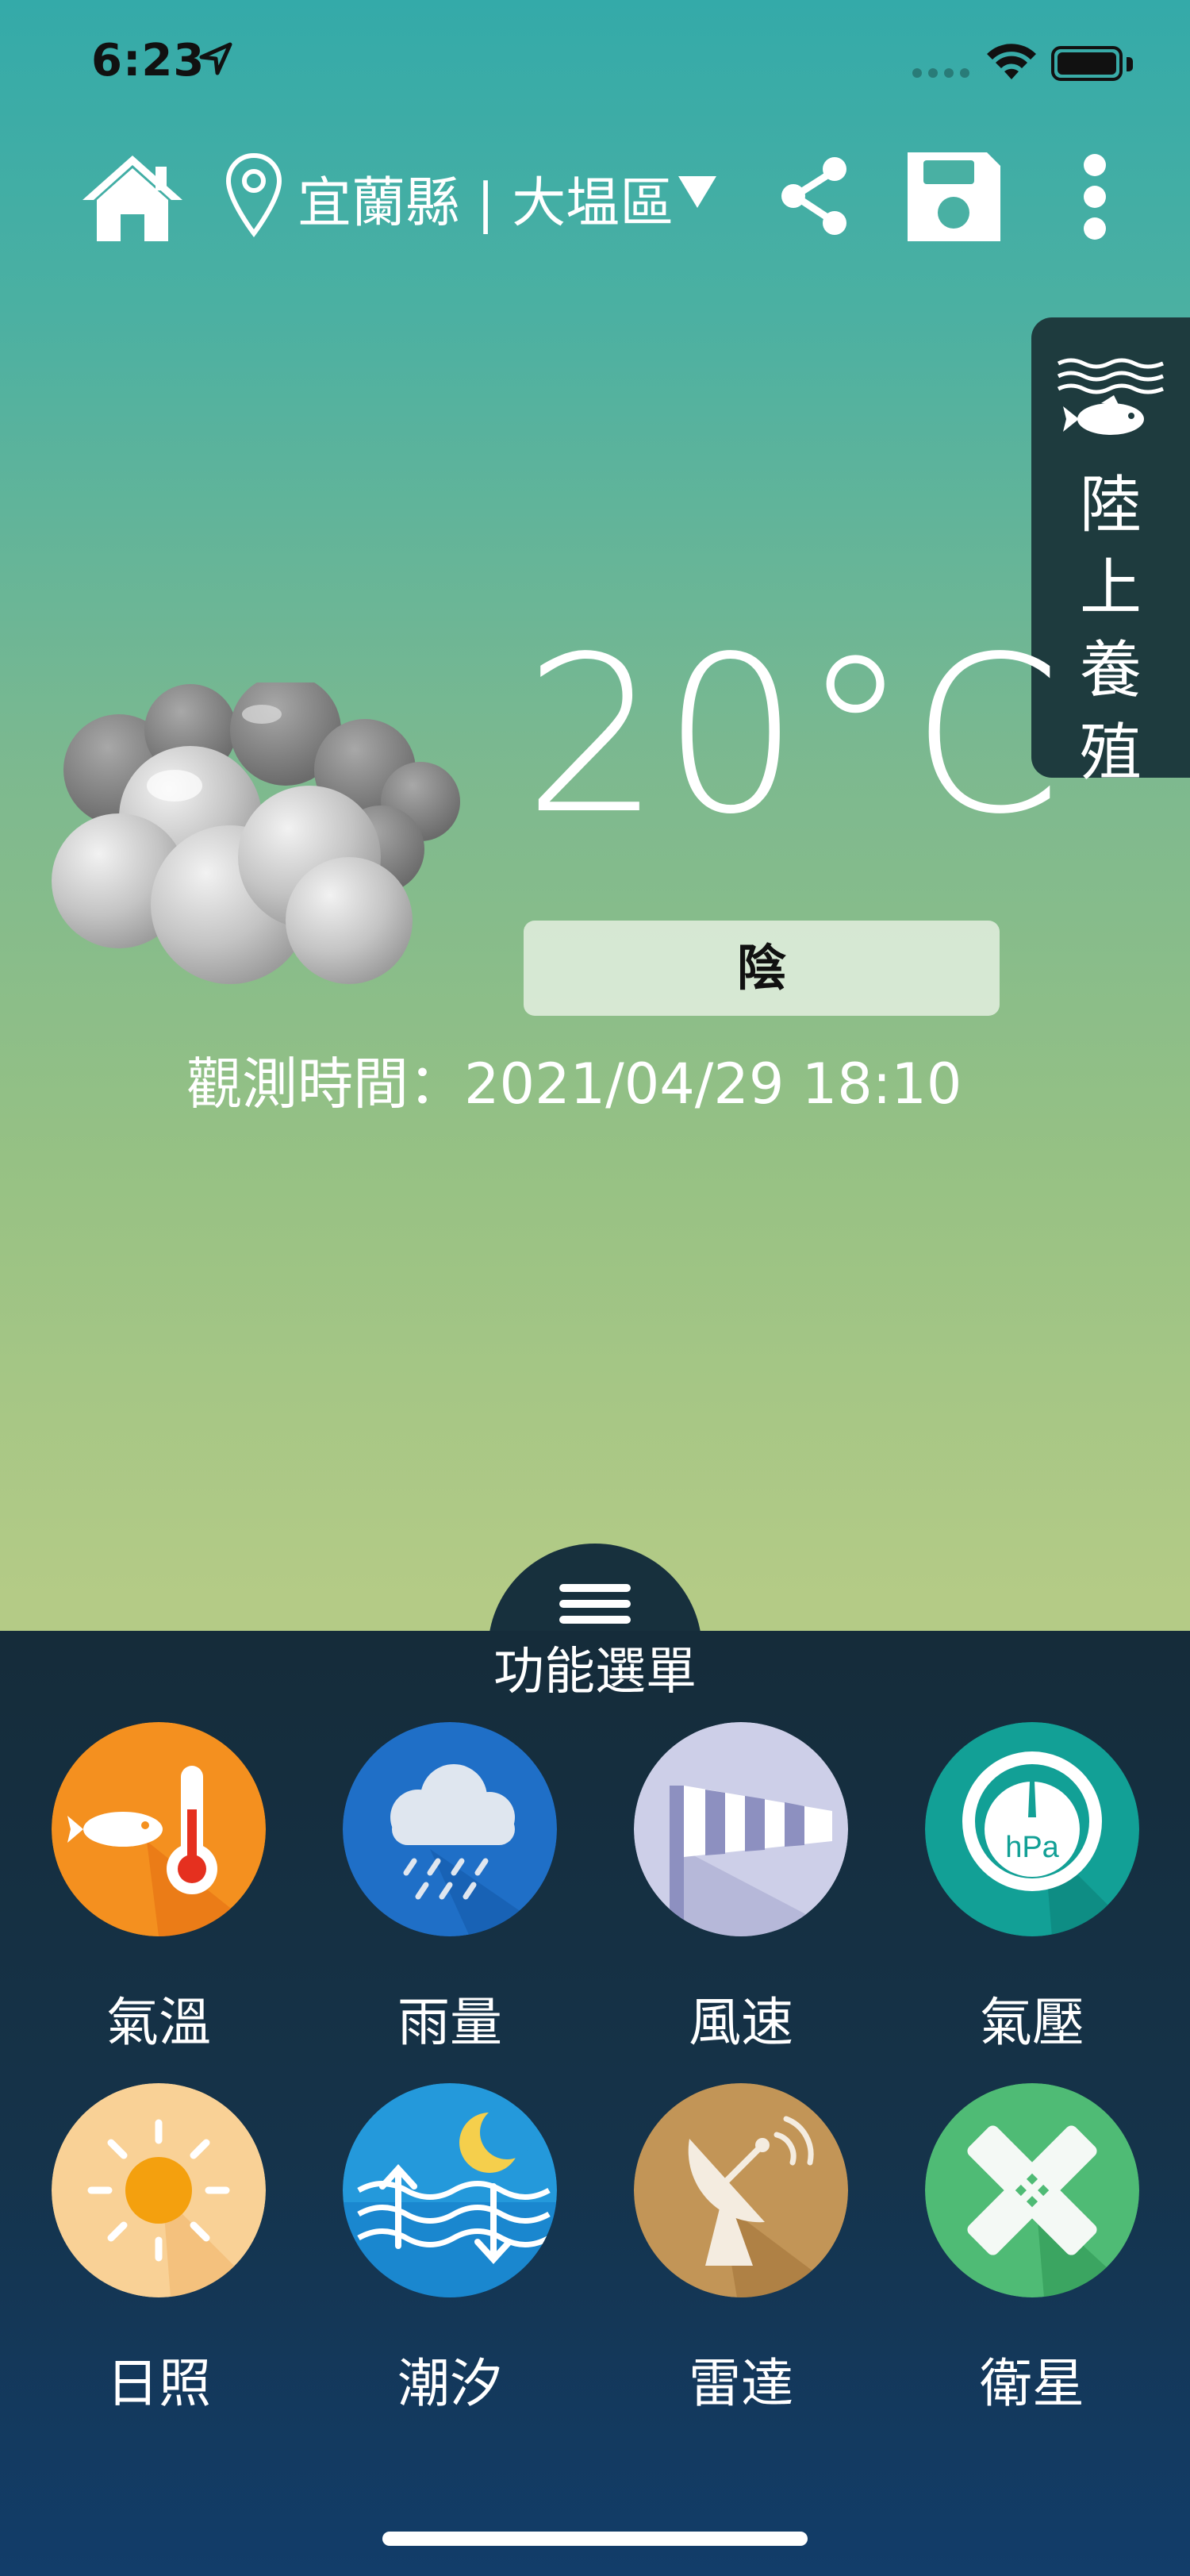 Image resolution: width=1190 pixels, height=2576 pixels. What do you see at coordinates (158, 2022) in the screenshot?
I see `menu-item-label: 氣溫` at bounding box center [158, 2022].